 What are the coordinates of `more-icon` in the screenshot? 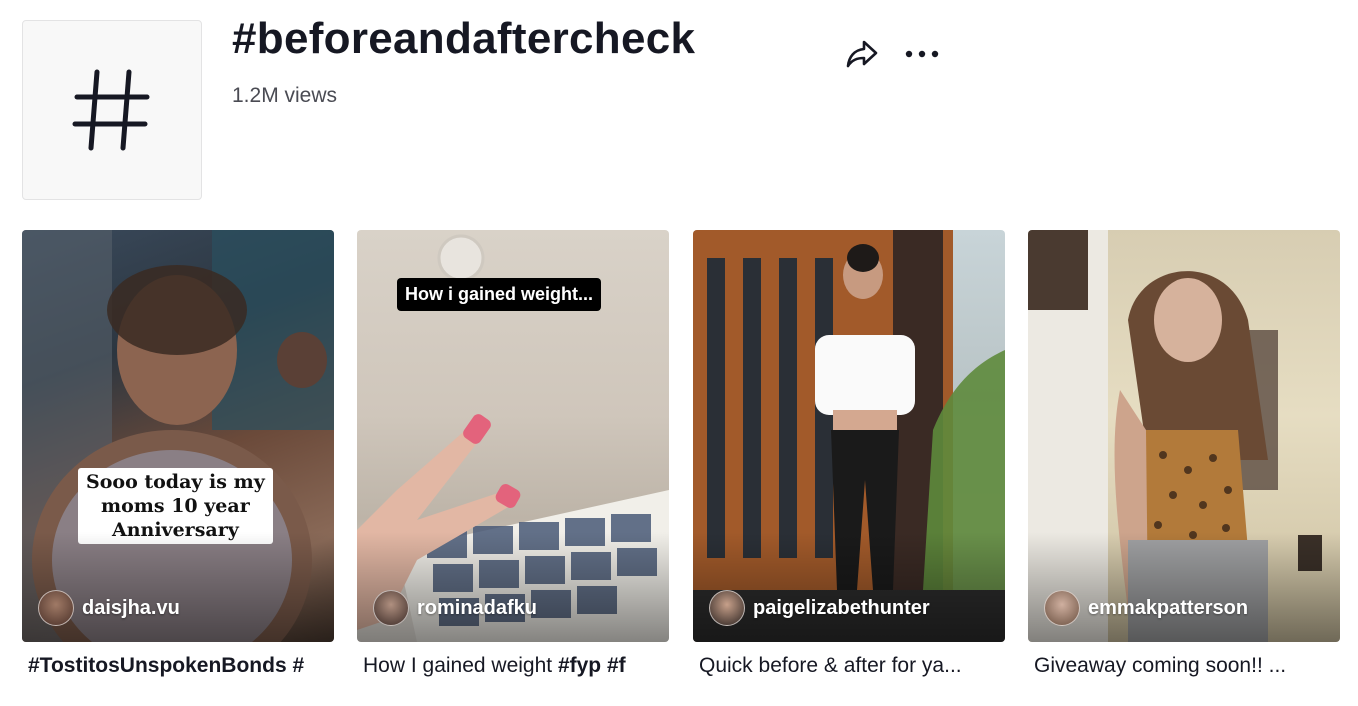 It's located at (922, 54).